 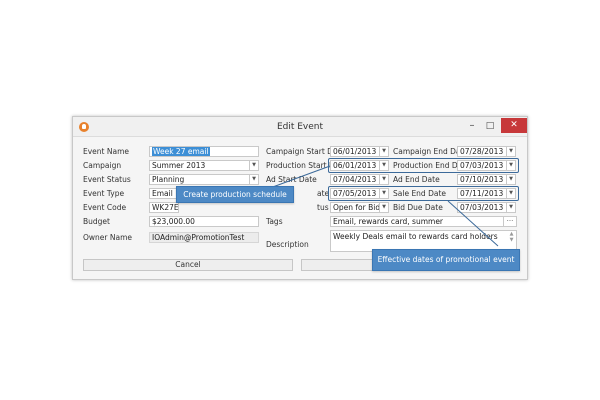 I want to click on sale-dates-highlight, so click(x=423, y=193).